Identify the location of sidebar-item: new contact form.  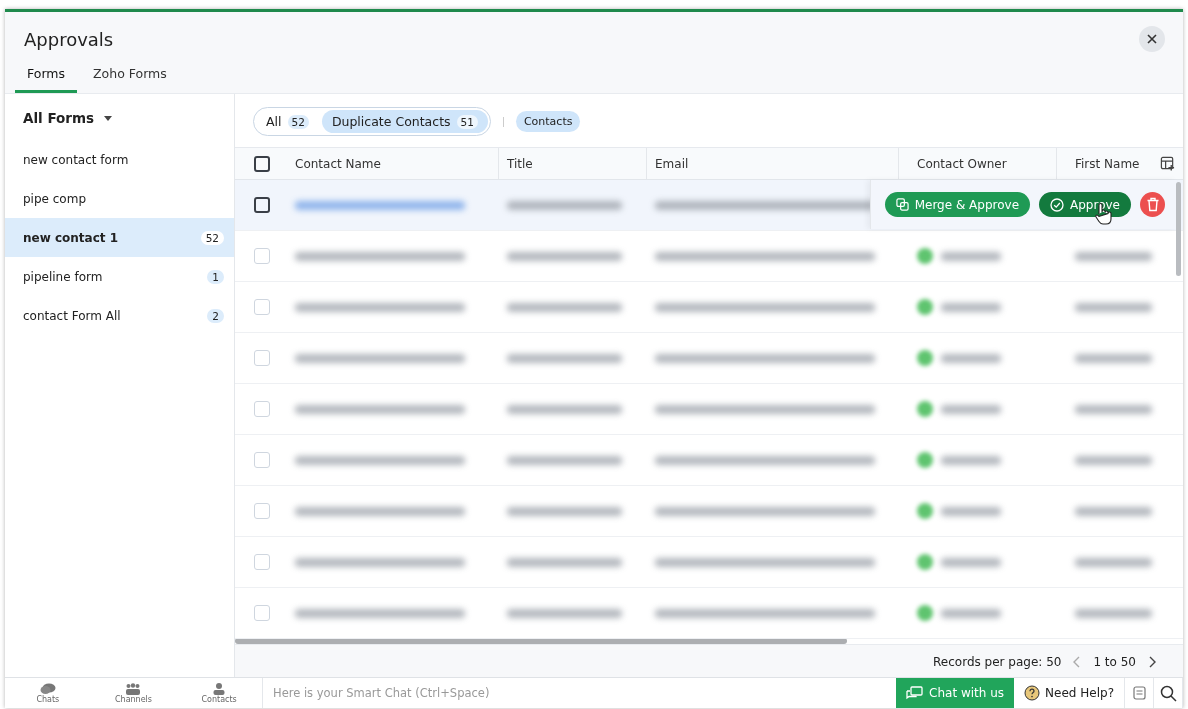
(119, 159).